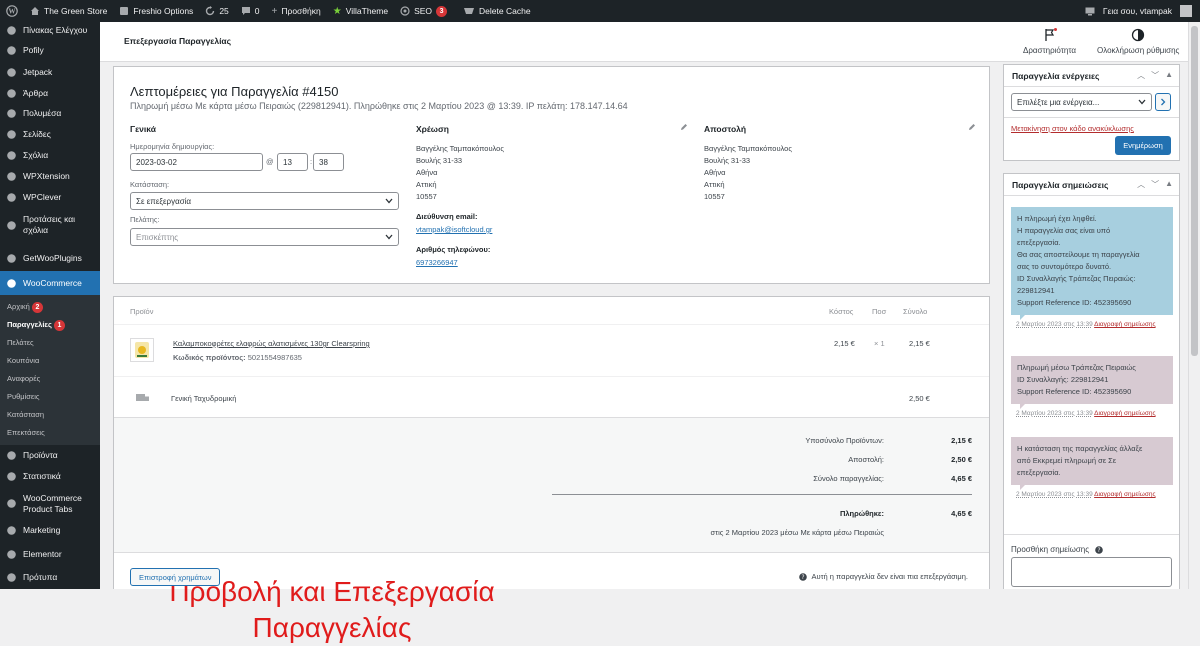  Describe the element at coordinates (50, 325) in the screenshot. I see `woo-submenu-item-1: Παραγγελίες 1` at that location.